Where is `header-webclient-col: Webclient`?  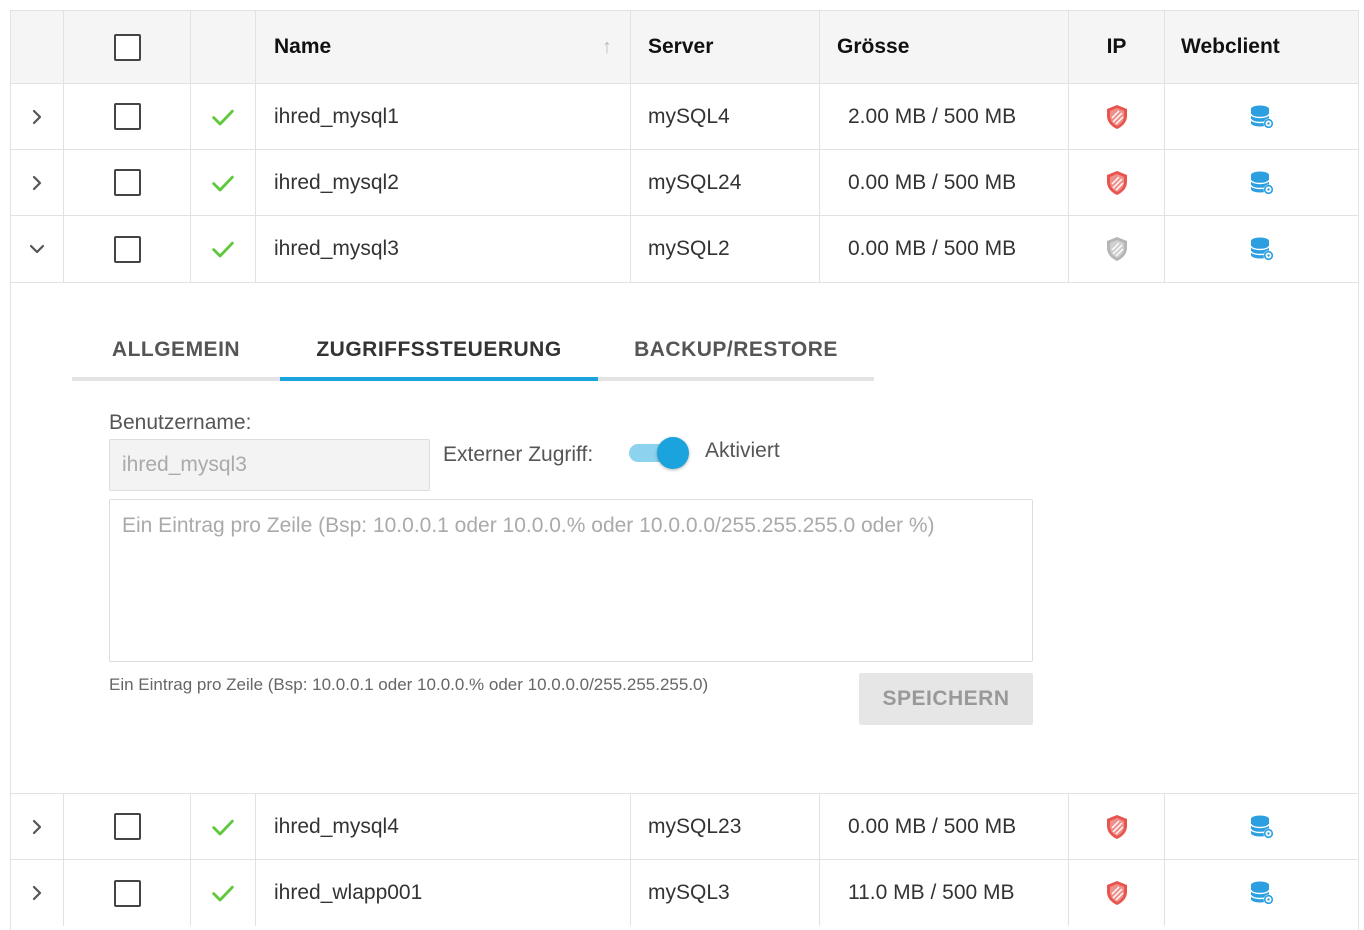
header-webclient-col: Webclient is located at coordinates (1261, 47).